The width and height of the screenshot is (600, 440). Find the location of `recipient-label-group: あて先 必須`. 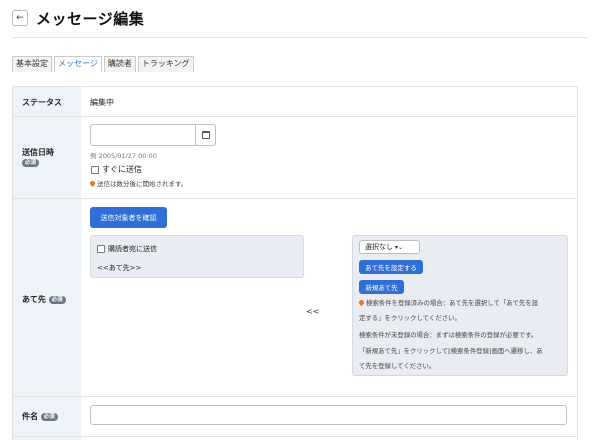

recipient-label-group: あて先 必須 is located at coordinates (44, 299).